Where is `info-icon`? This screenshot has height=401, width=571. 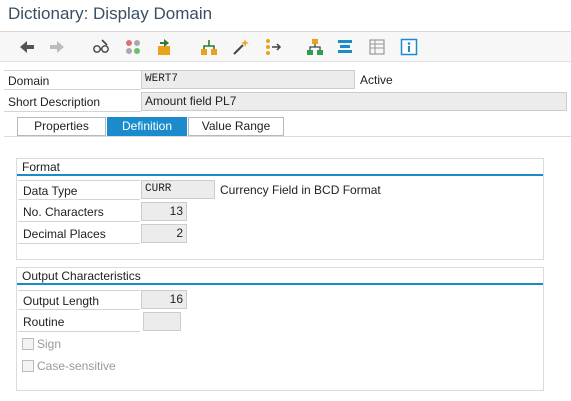
info-icon is located at coordinates (409, 47).